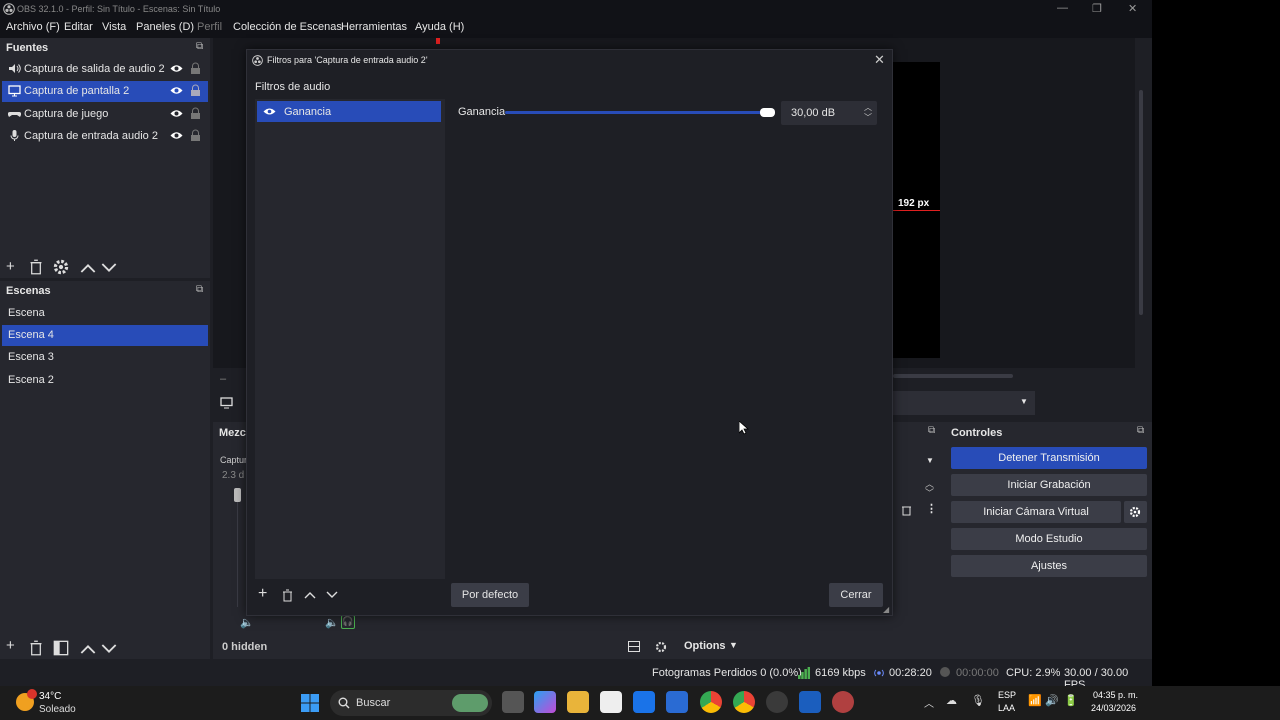 The image size is (1280, 720). I want to click on obs-taskbar-icon, so click(777, 702).